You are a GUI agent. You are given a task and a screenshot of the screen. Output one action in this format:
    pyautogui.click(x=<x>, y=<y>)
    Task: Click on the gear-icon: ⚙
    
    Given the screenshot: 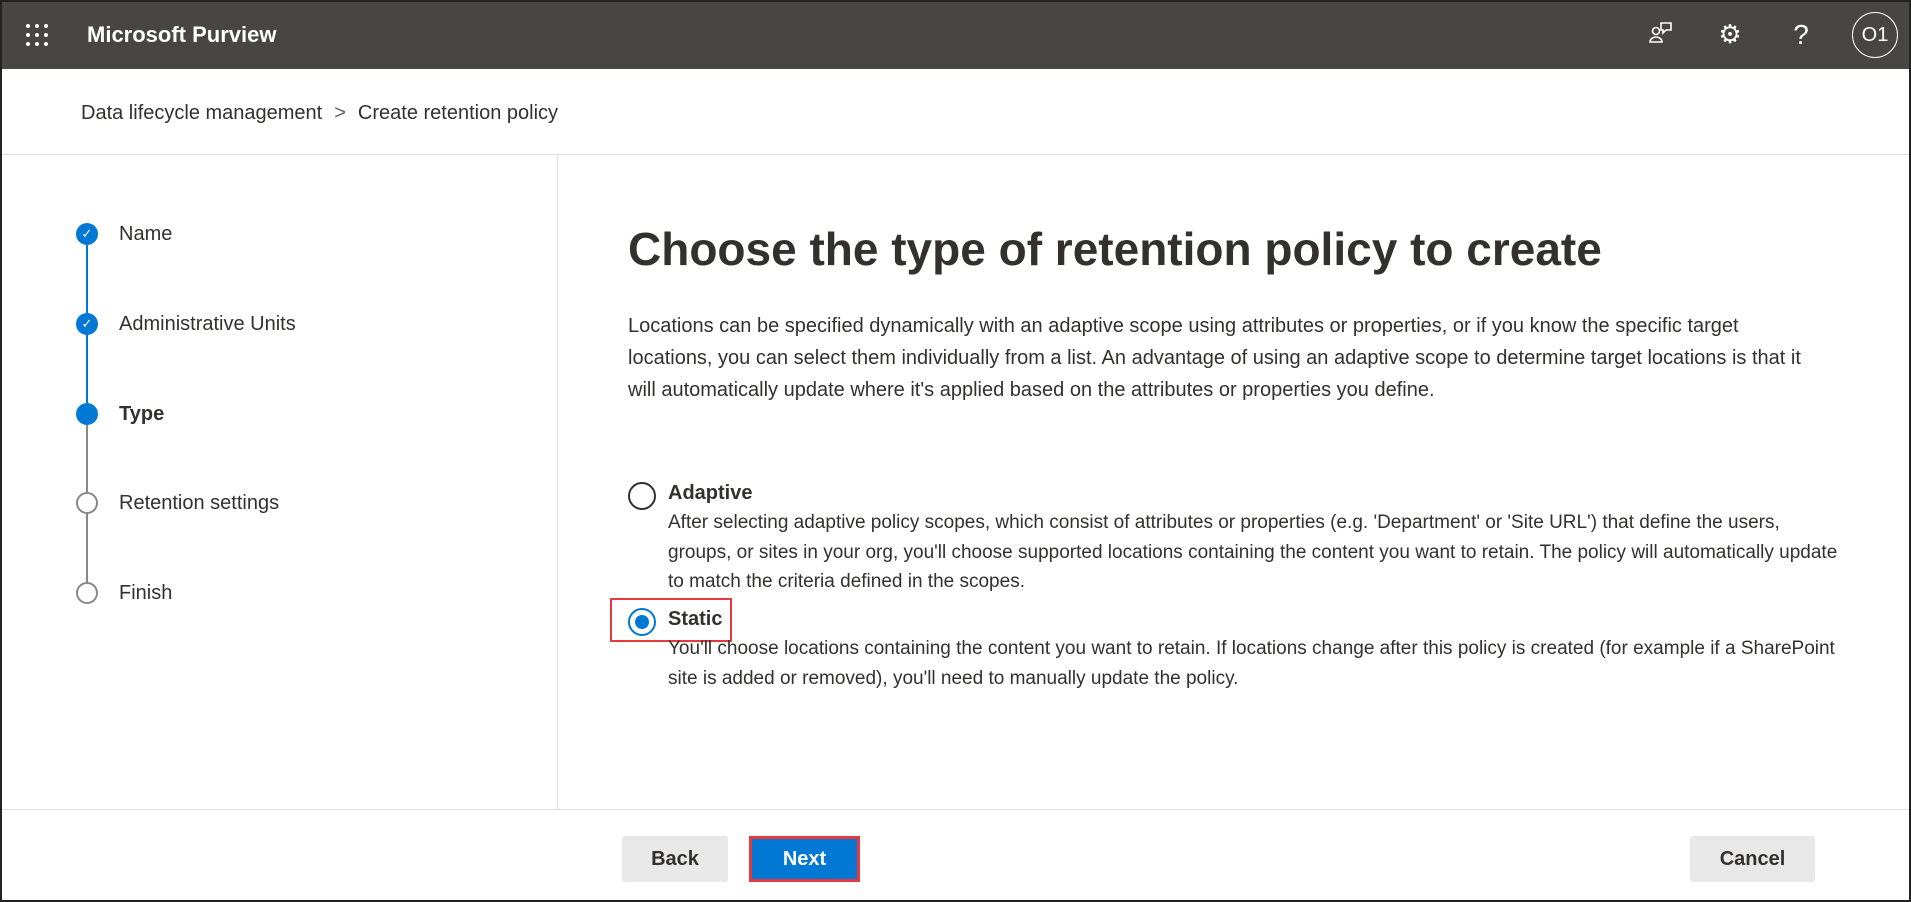 What is the action you would take?
    pyautogui.click(x=1730, y=34)
    